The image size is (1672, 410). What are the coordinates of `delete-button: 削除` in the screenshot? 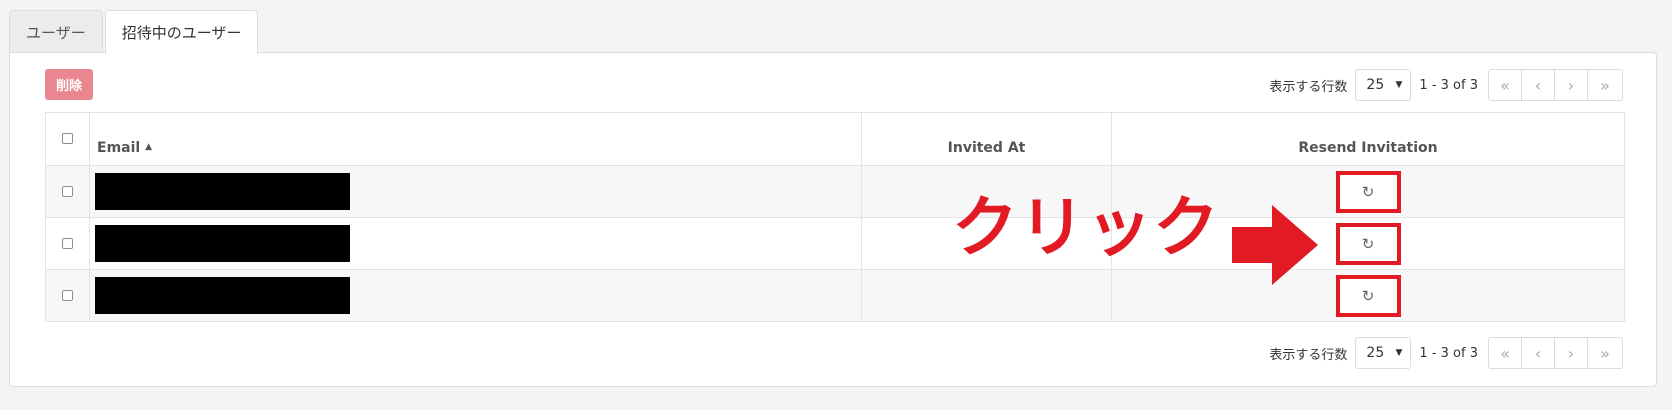 It's located at (69, 84).